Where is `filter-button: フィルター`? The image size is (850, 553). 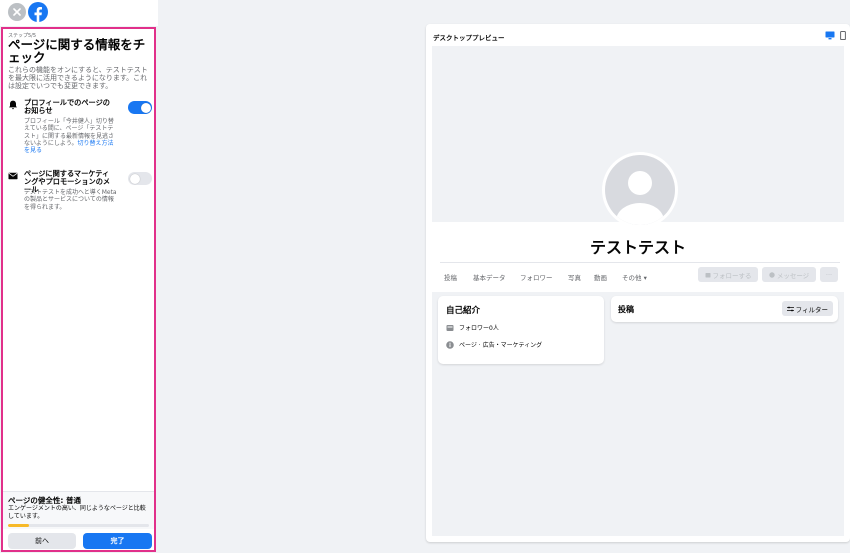 filter-button: フィルター is located at coordinates (807, 308).